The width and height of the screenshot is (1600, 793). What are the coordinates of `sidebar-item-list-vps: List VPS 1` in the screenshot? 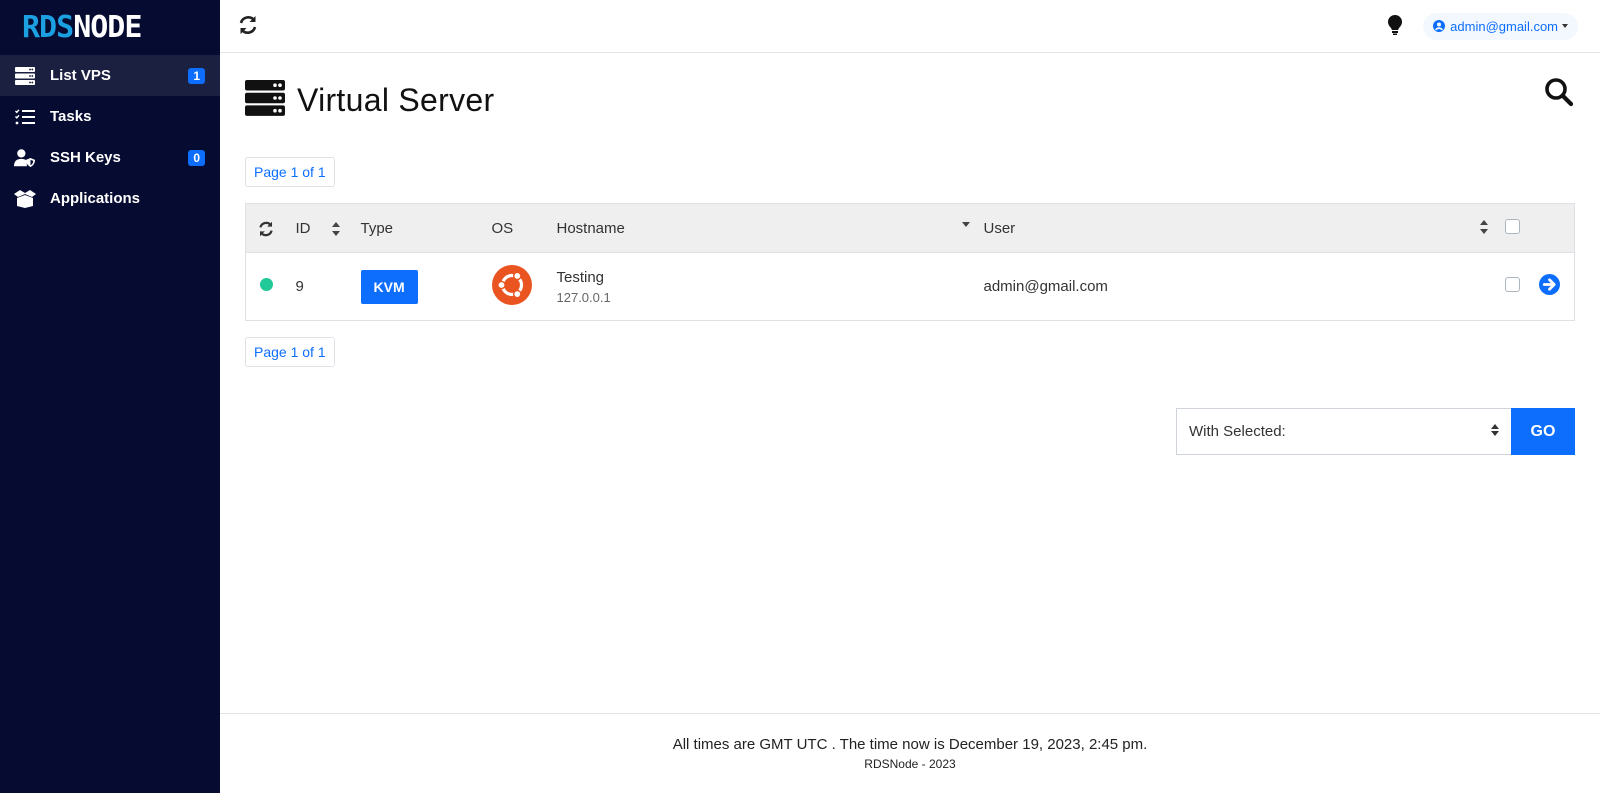 It's located at (110, 75).